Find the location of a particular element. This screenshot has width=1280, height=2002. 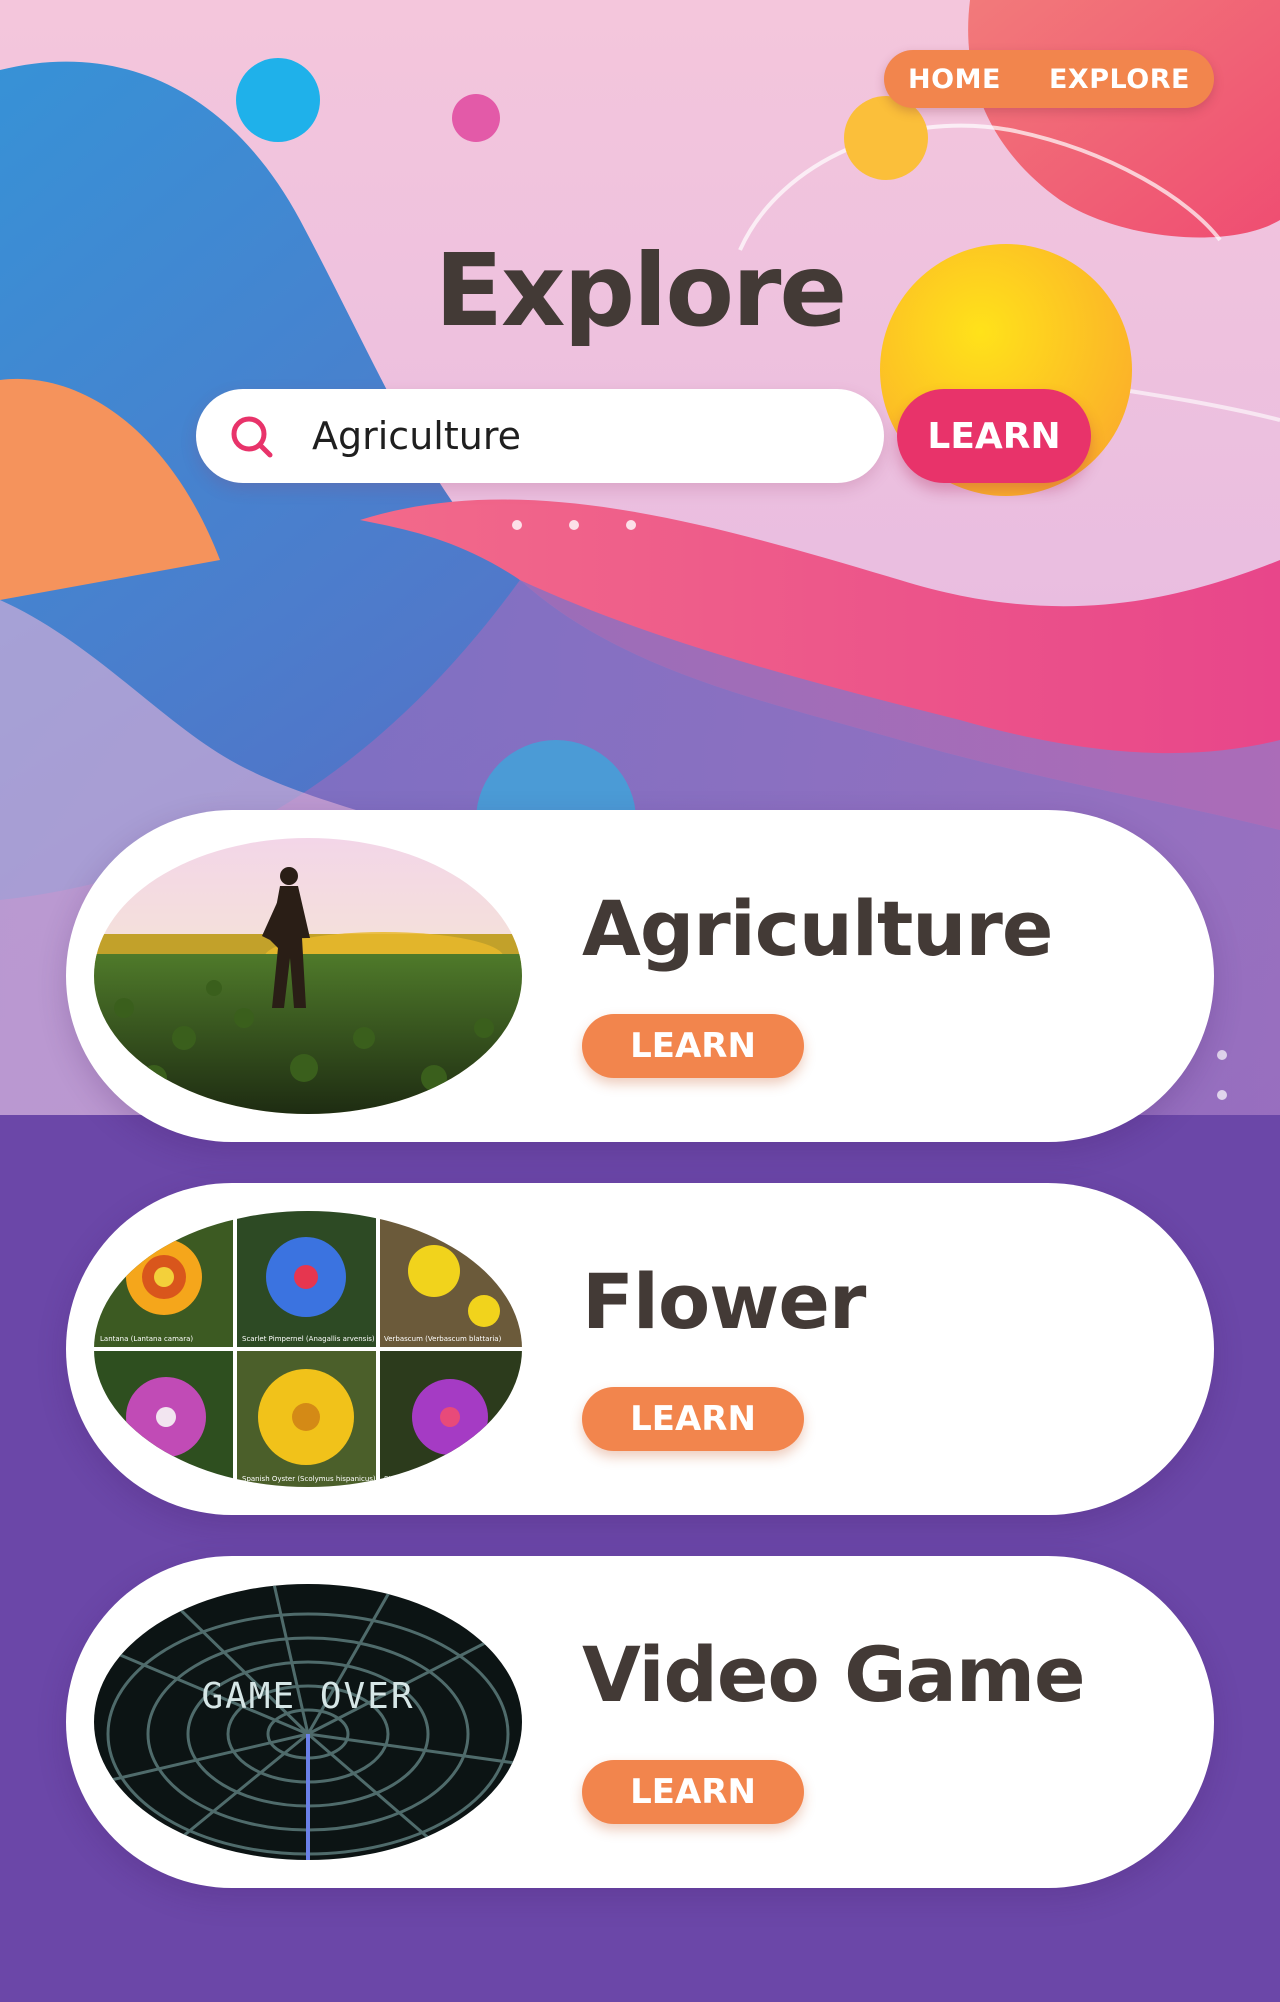

game-over-text: GAME OVER is located at coordinates (307, 1696).